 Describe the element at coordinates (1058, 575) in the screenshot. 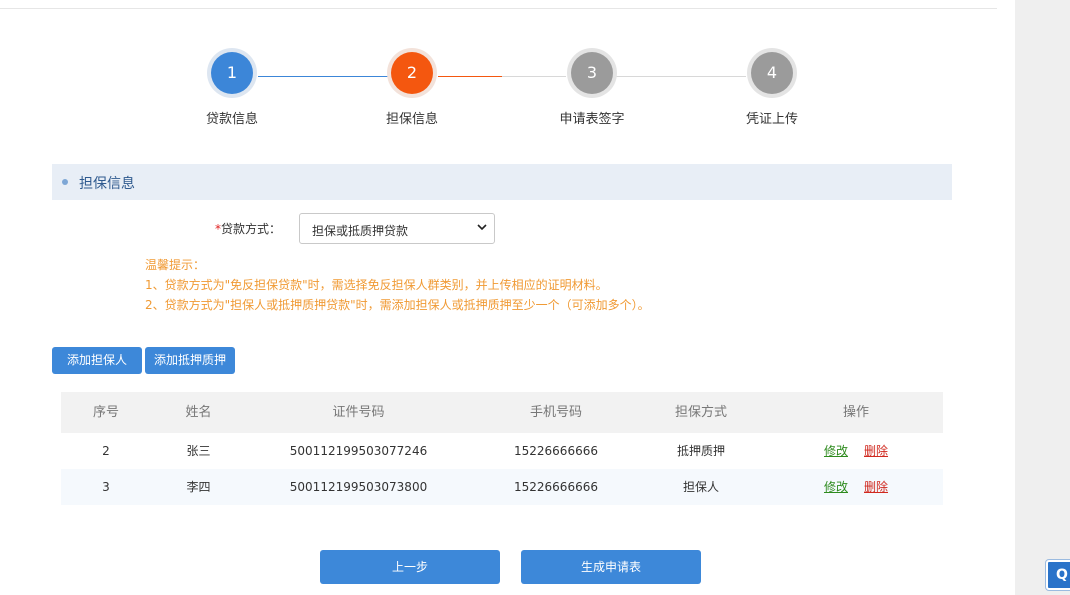

I see `floating-widget-button: Q` at that location.